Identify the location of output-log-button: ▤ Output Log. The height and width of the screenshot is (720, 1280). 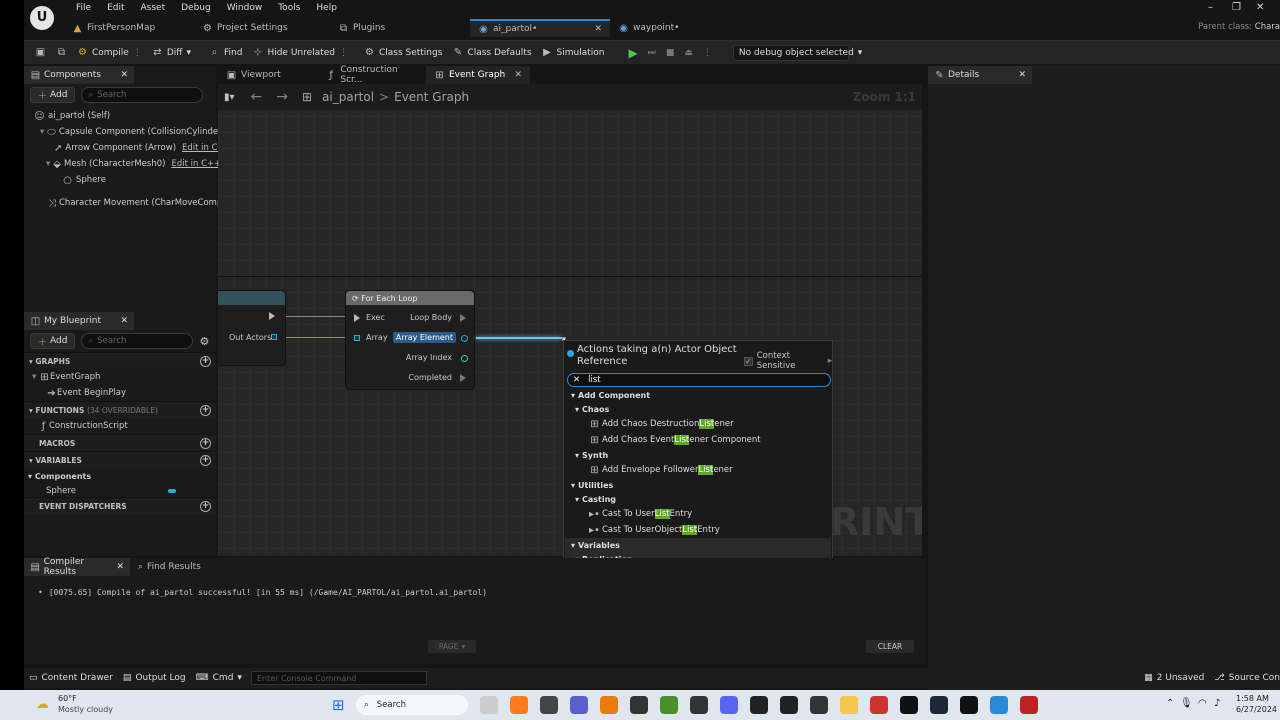
(154, 678).